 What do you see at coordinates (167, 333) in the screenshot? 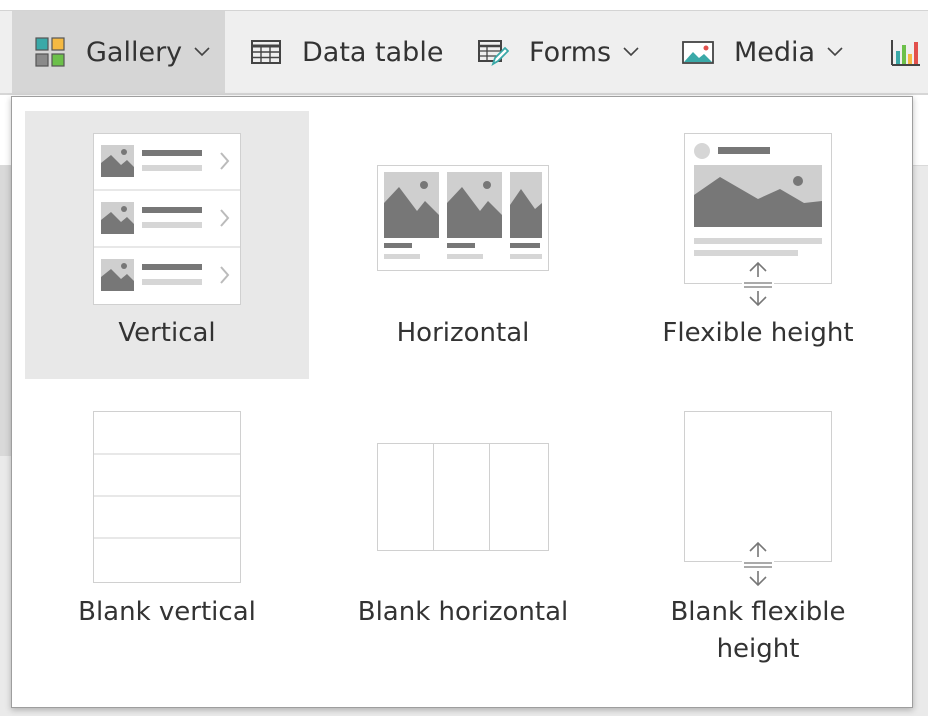
I see `gallery-option-label: Vertical` at bounding box center [167, 333].